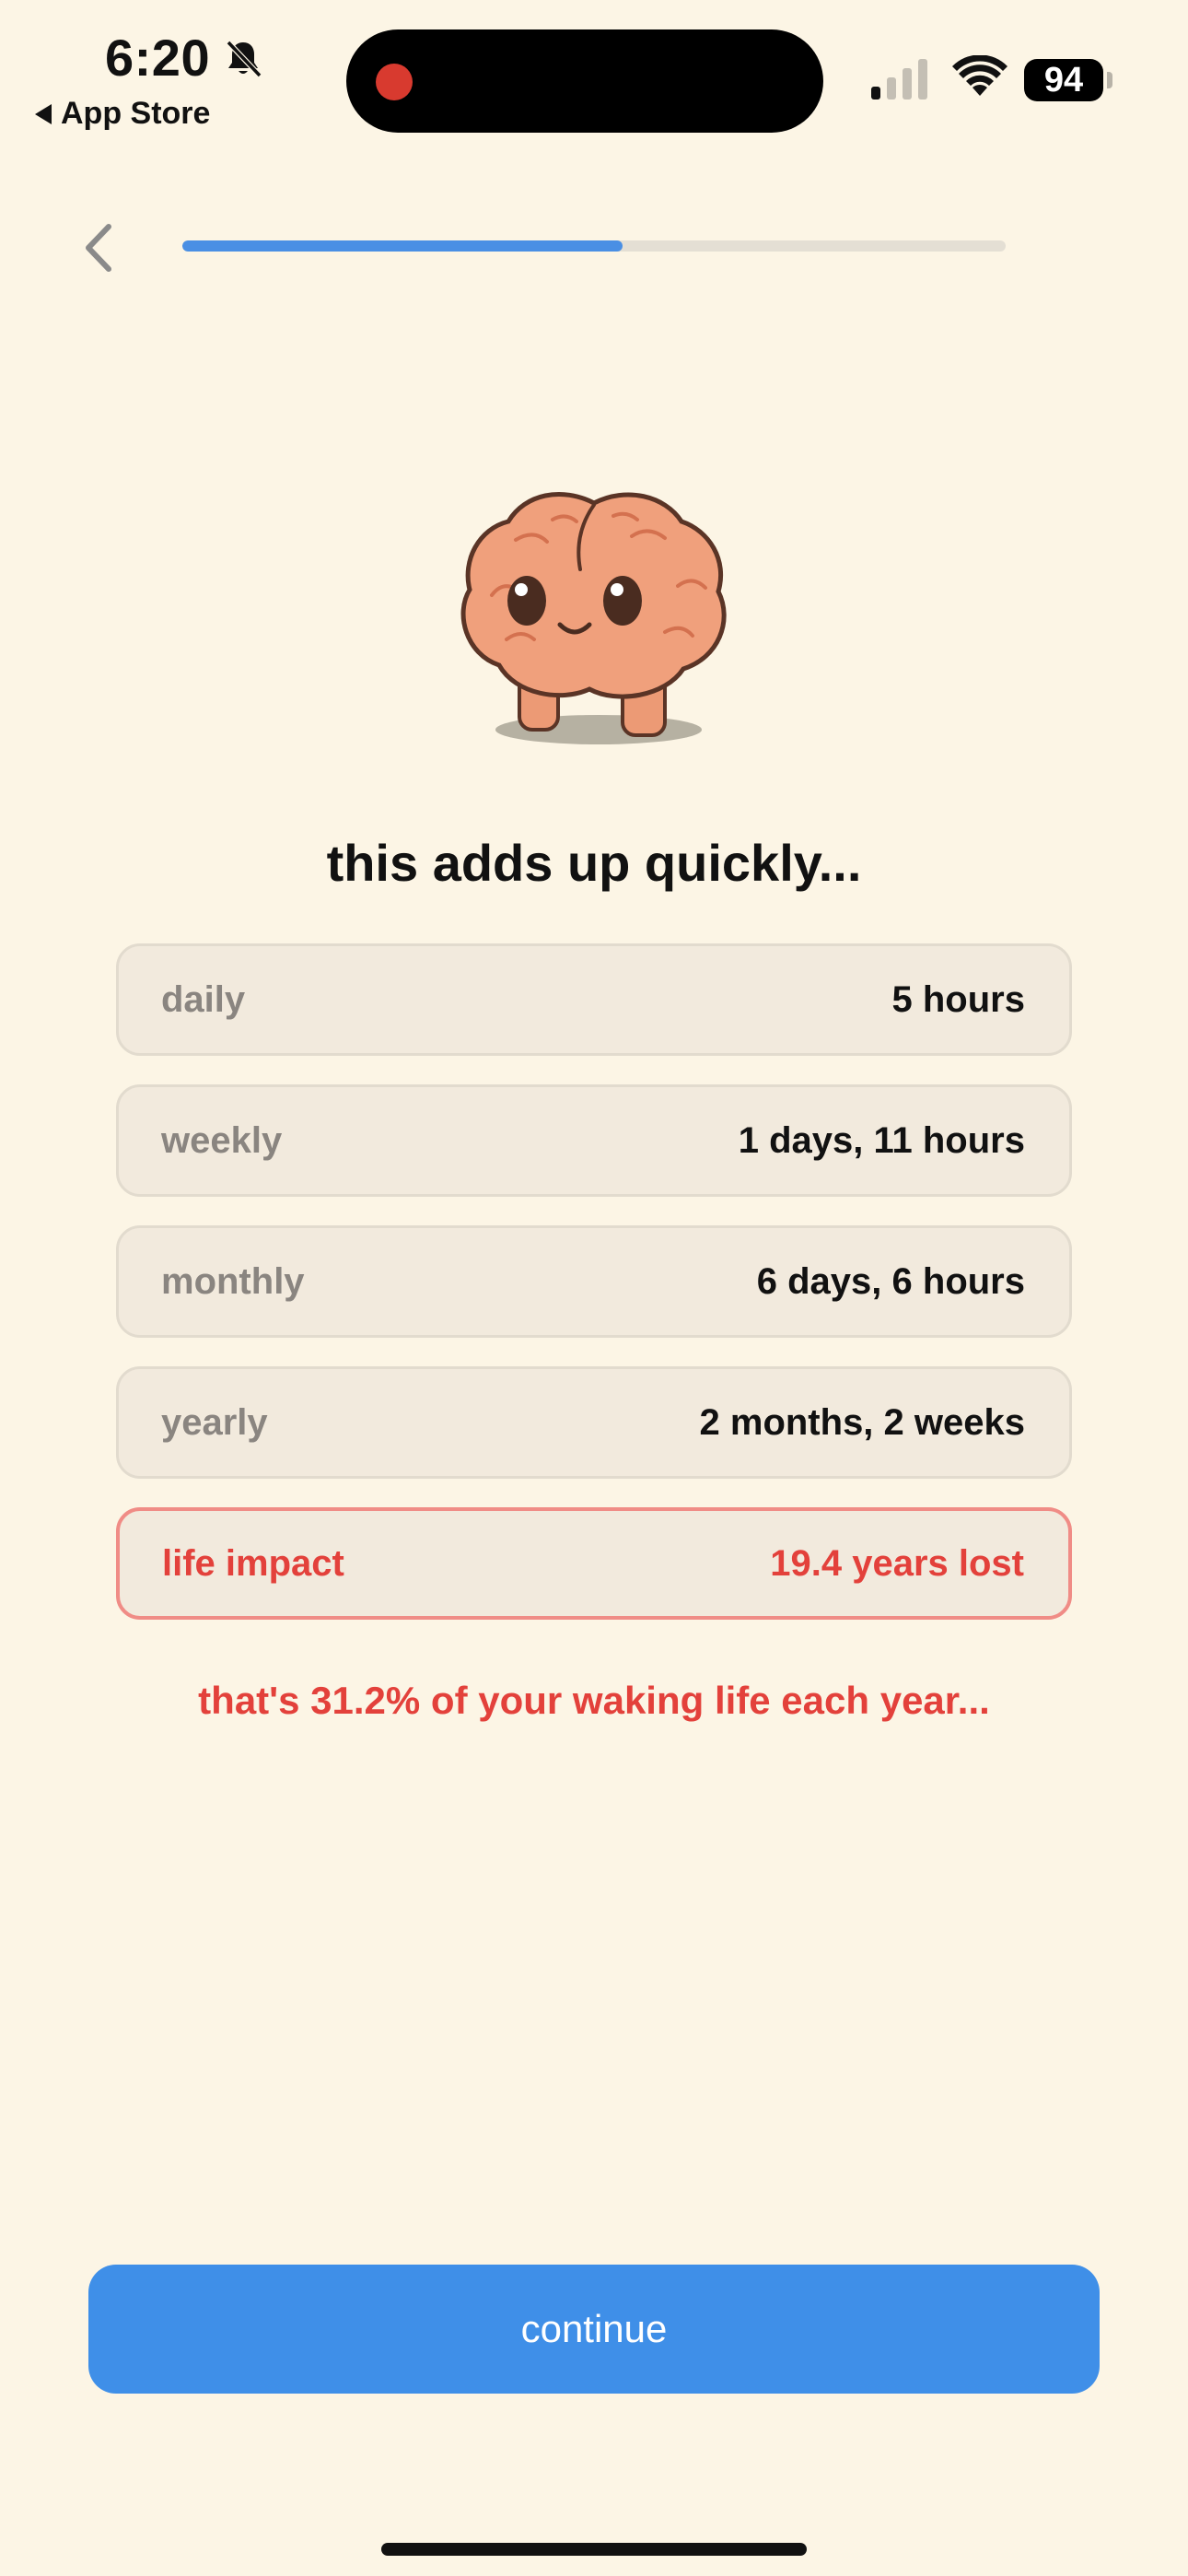 This screenshot has width=1188, height=2576. Describe the element at coordinates (899, 79) in the screenshot. I see `cellular-signal-icon` at that location.